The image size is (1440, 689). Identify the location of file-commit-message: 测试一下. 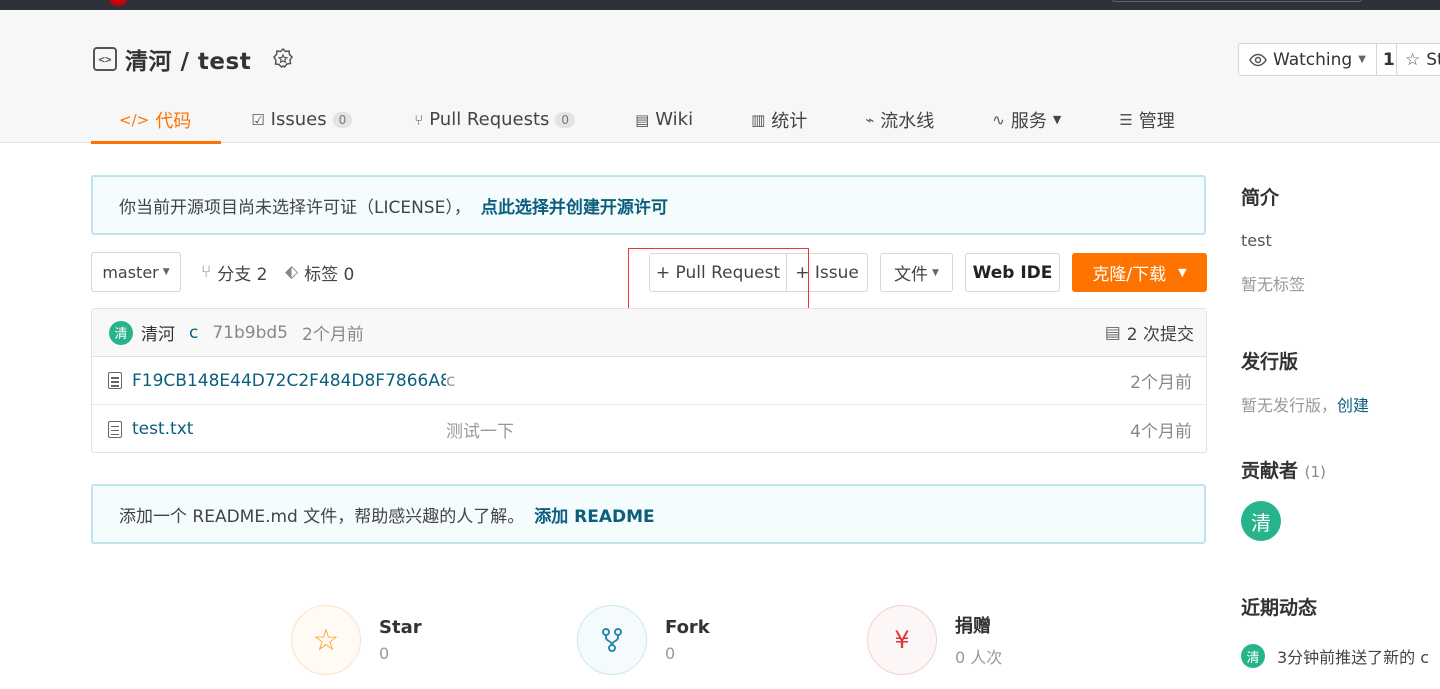
(480, 429).